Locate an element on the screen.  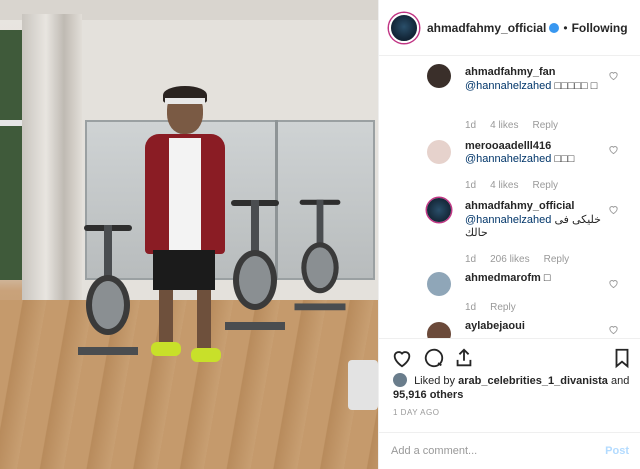
like-heart-icon is located at coordinates (402, 358).